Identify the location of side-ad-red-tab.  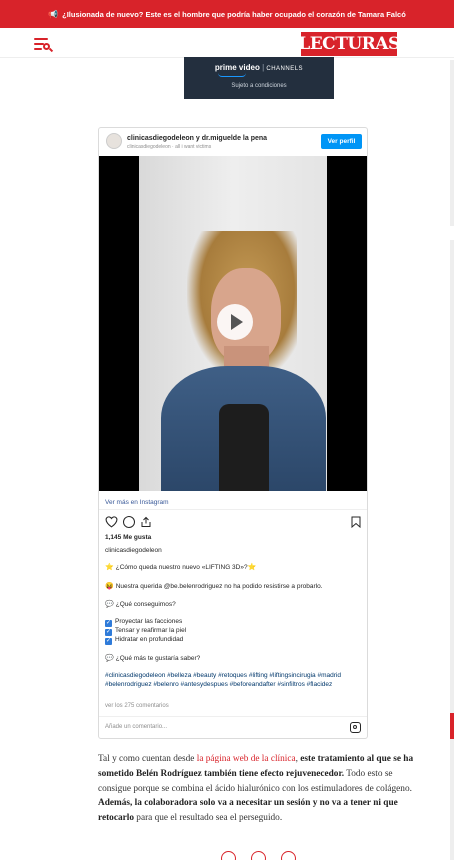
(452, 726).